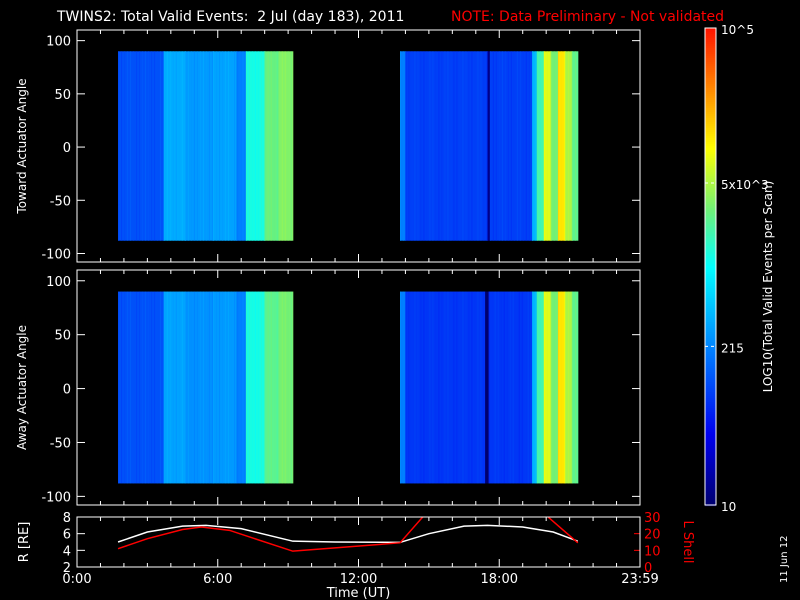 The height and width of the screenshot is (600, 800). I want to click on series-r-line, so click(348, 534).